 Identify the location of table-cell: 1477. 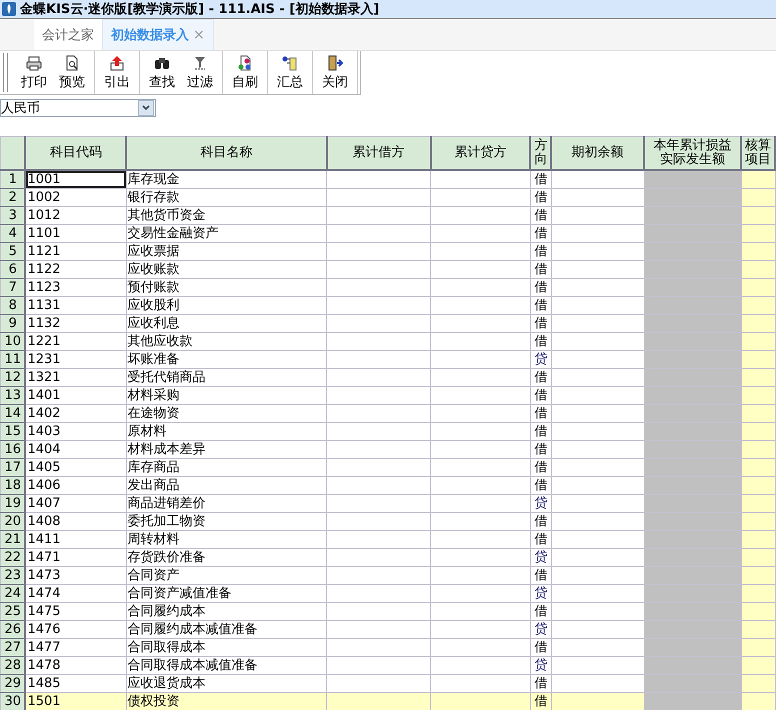
(75, 647).